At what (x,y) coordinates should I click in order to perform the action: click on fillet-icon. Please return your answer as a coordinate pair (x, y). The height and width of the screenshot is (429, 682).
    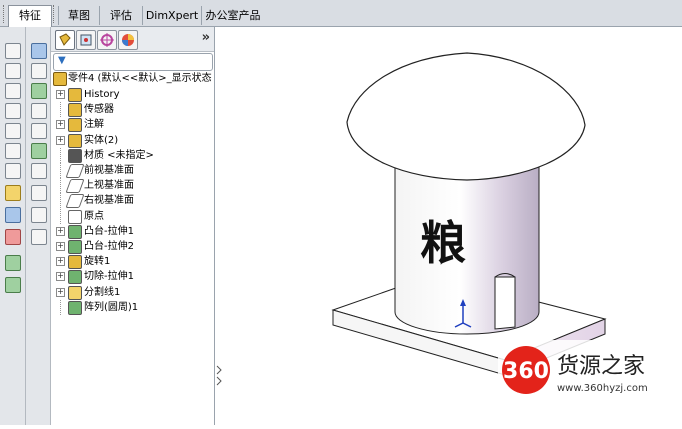
    Looking at the image, I should click on (13, 171).